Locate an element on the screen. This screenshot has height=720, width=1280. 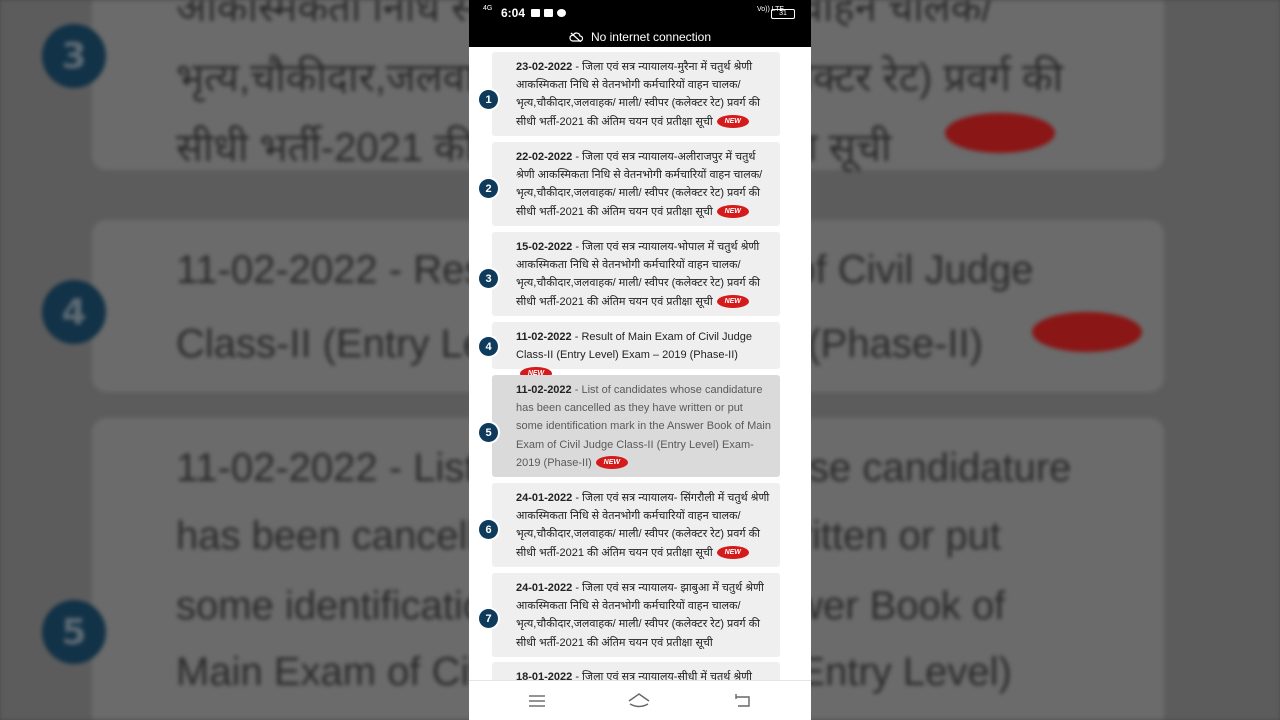
bg-number-badge: 5 is located at coordinates (74, 632).